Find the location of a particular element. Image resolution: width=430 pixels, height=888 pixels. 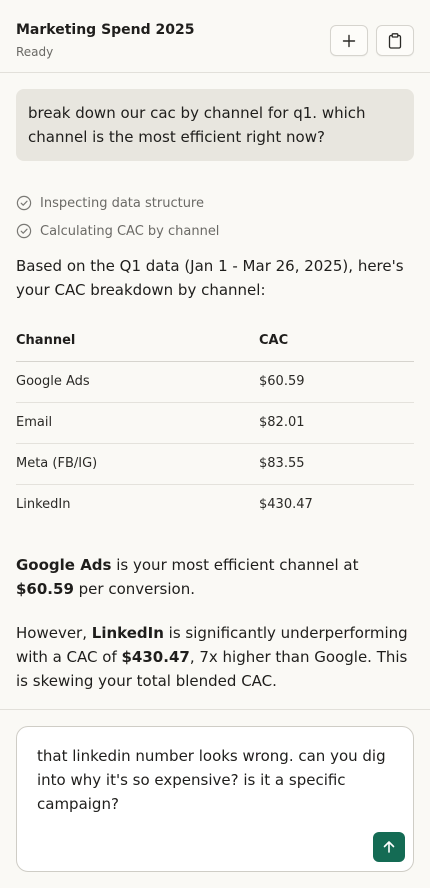

composer-divider is located at coordinates (215, 709).